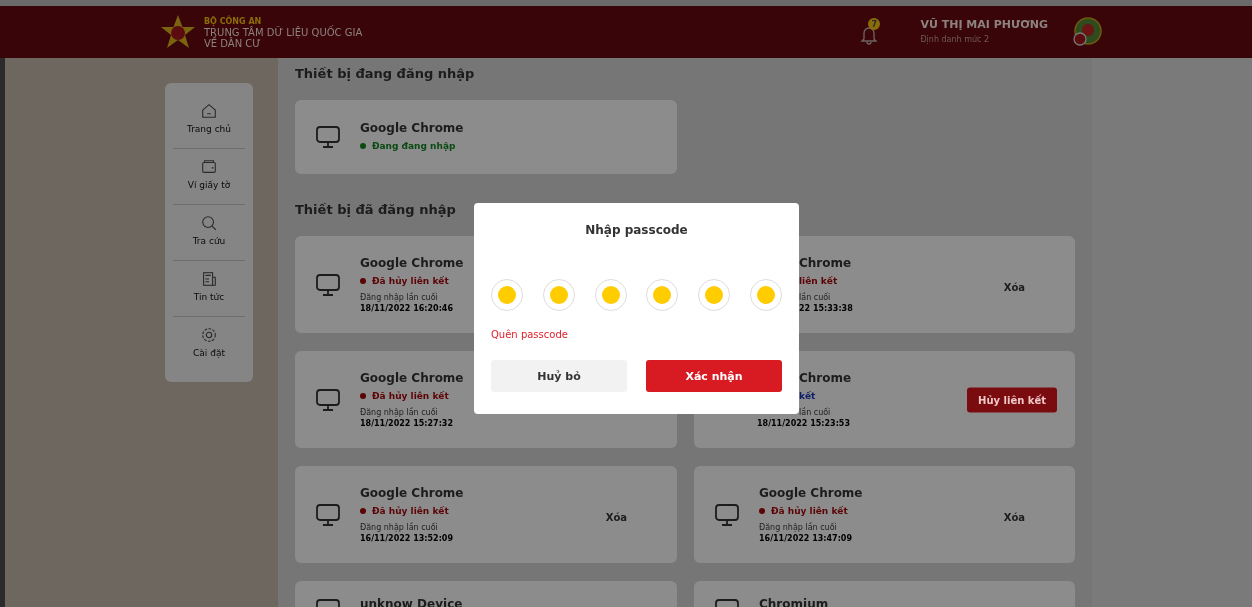 This screenshot has height=607, width=1252. I want to click on home-icon, so click(209, 111).